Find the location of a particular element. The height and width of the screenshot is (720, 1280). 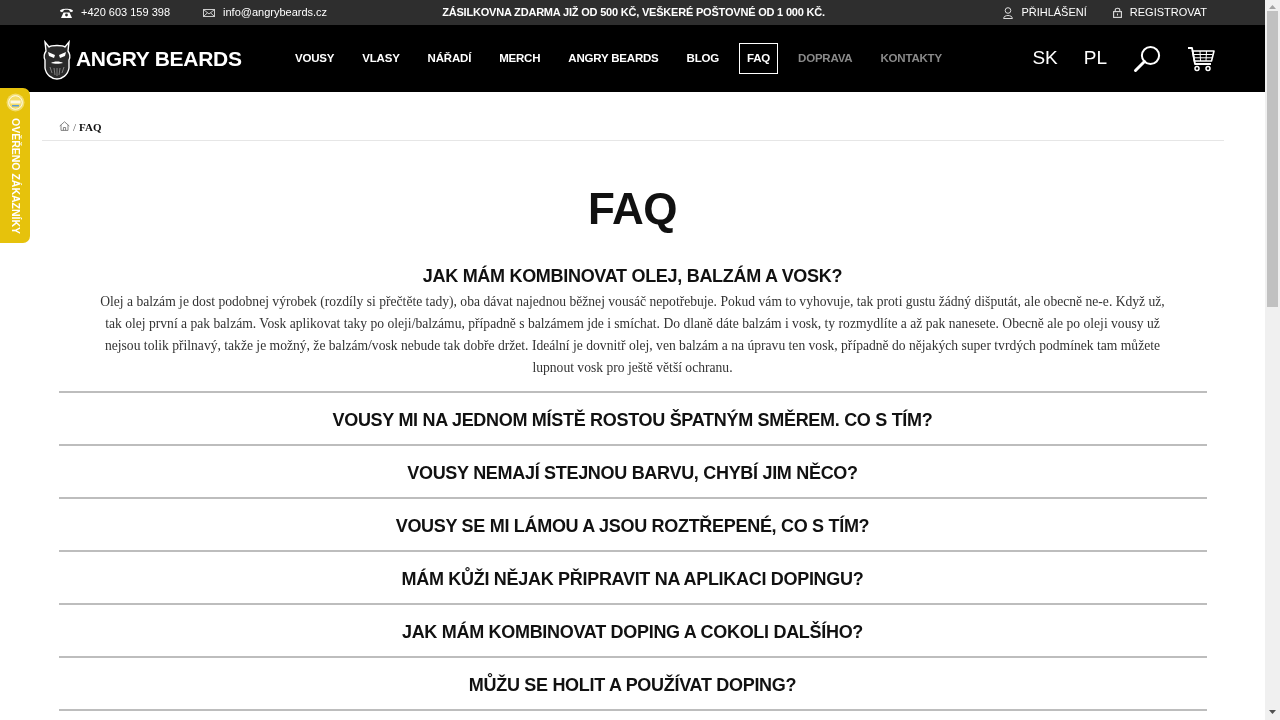

phone-icon is located at coordinates (66, 12).